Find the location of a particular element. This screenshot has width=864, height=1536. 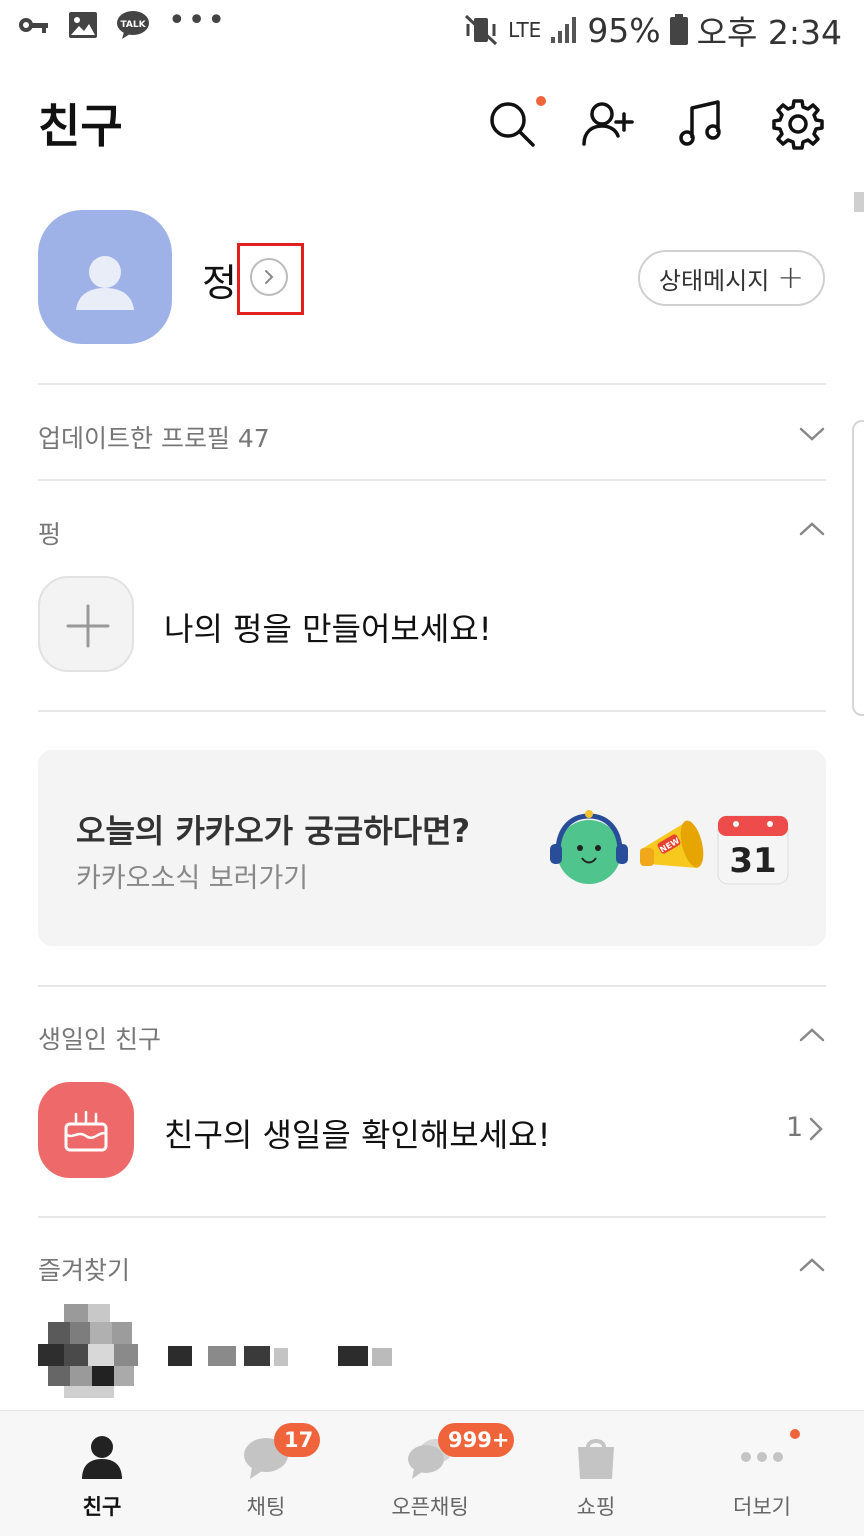

cake-icon is located at coordinates (86, 1131).